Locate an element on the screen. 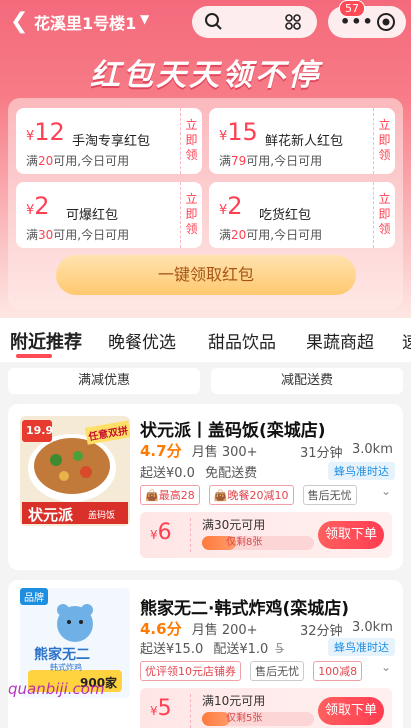 The height and width of the screenshot is (728, 411). tag-review-coupon: 优评领10元店铺券 is located at coordinates (190, 671).